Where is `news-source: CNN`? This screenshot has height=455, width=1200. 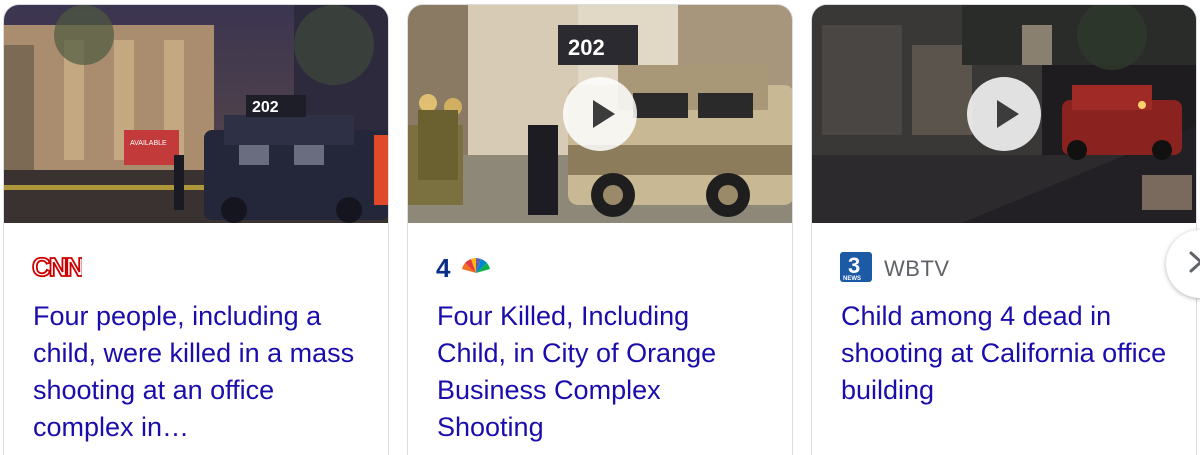 news-source: CNN is located at coordinates (58, 268).